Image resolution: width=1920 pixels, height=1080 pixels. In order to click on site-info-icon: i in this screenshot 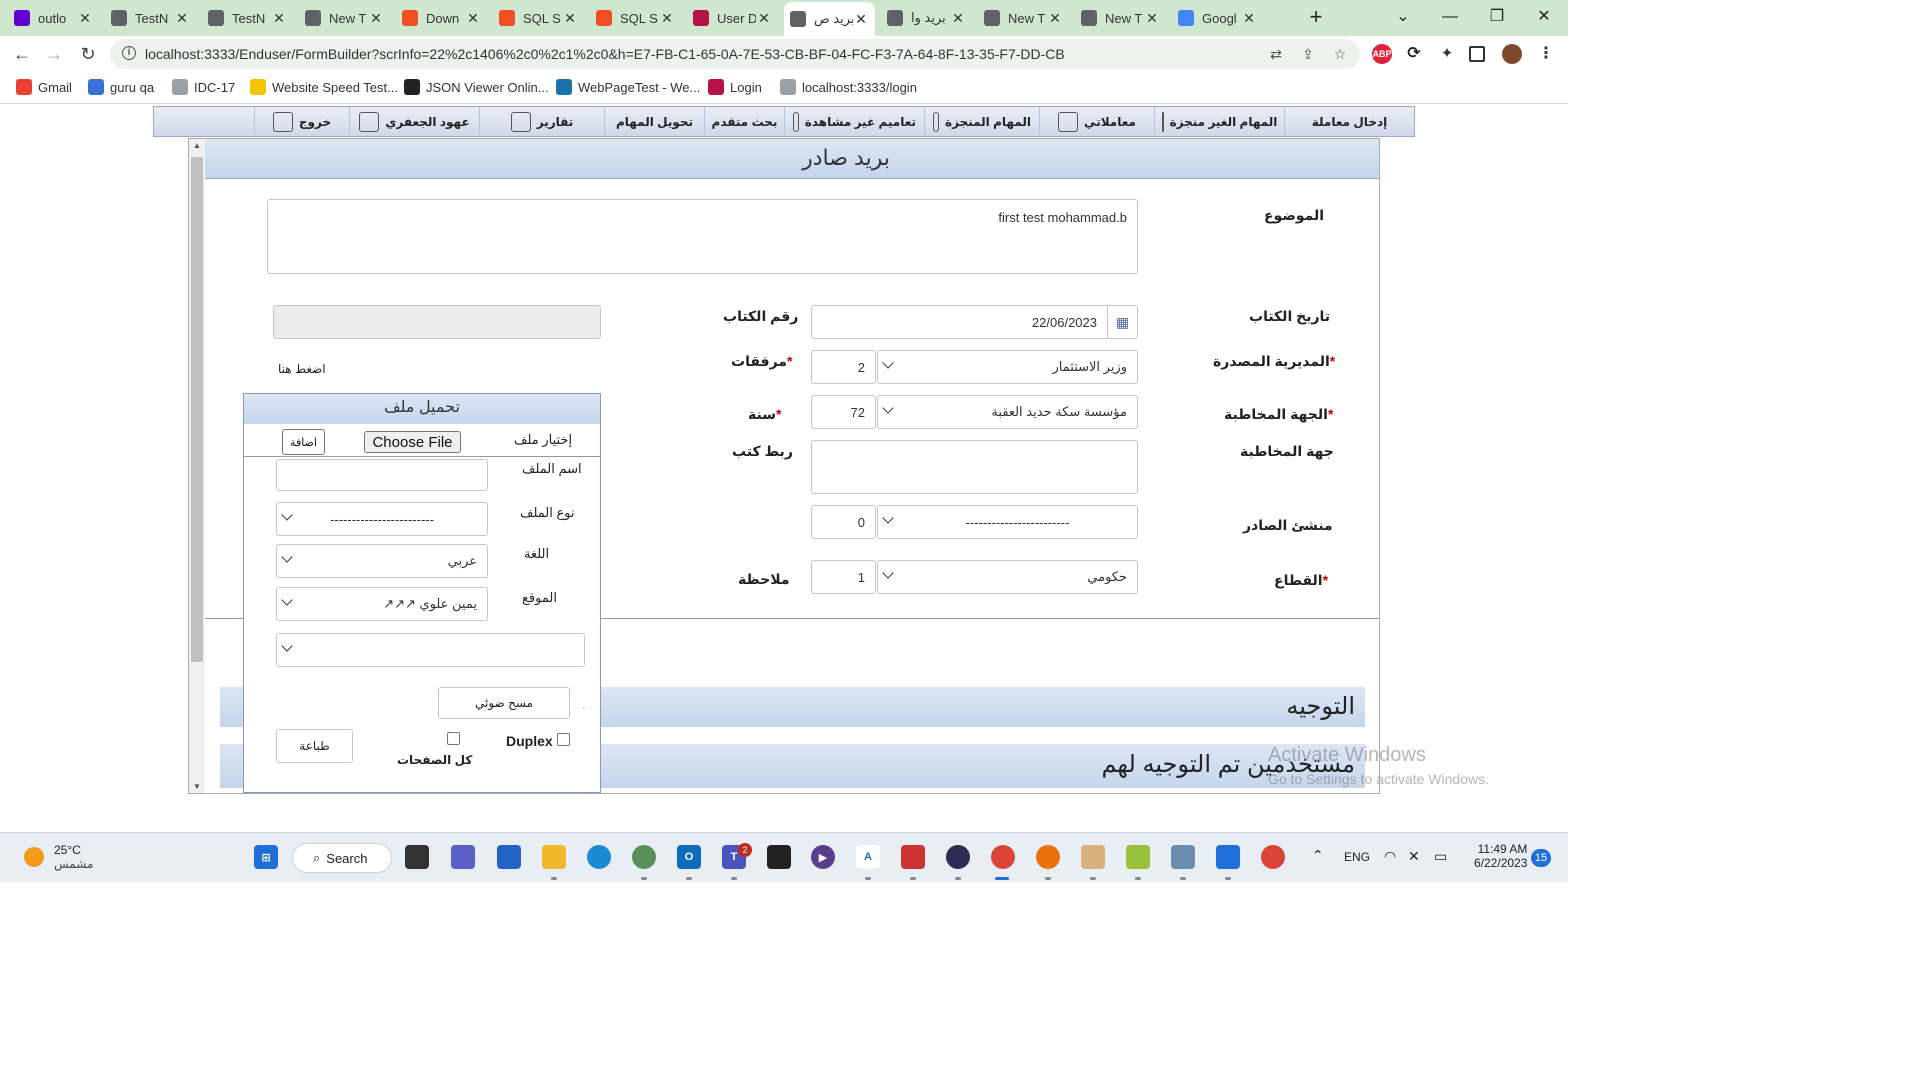, I will do `click(129, 53)`.